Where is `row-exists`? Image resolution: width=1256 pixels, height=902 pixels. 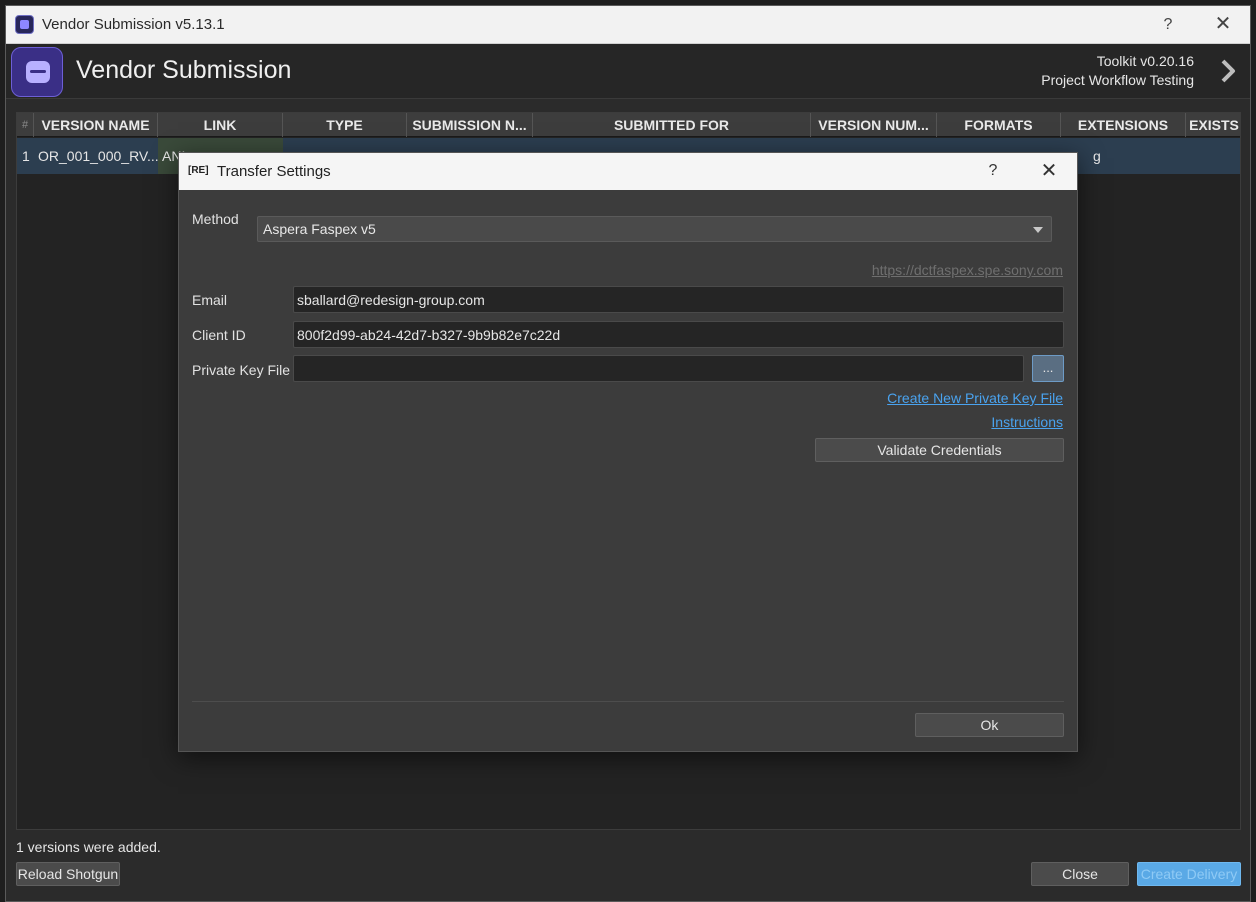 row-exists is located at coordinates (1214, 156).